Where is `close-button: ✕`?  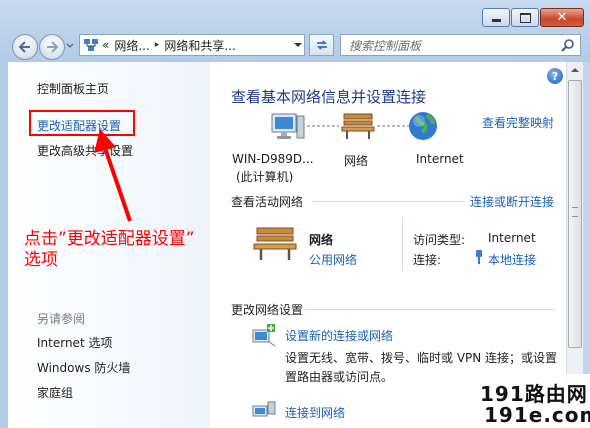
close-button: ✕ is located at coordinates (562, 17).